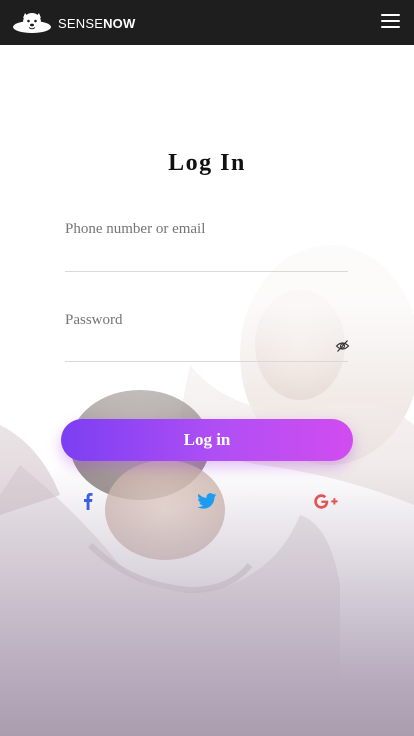 The height and width of the screenshot is (736, 414). Describe the element at coordinates (32, 23) in the screenshot. I see `dog-logo-icon` at that location.